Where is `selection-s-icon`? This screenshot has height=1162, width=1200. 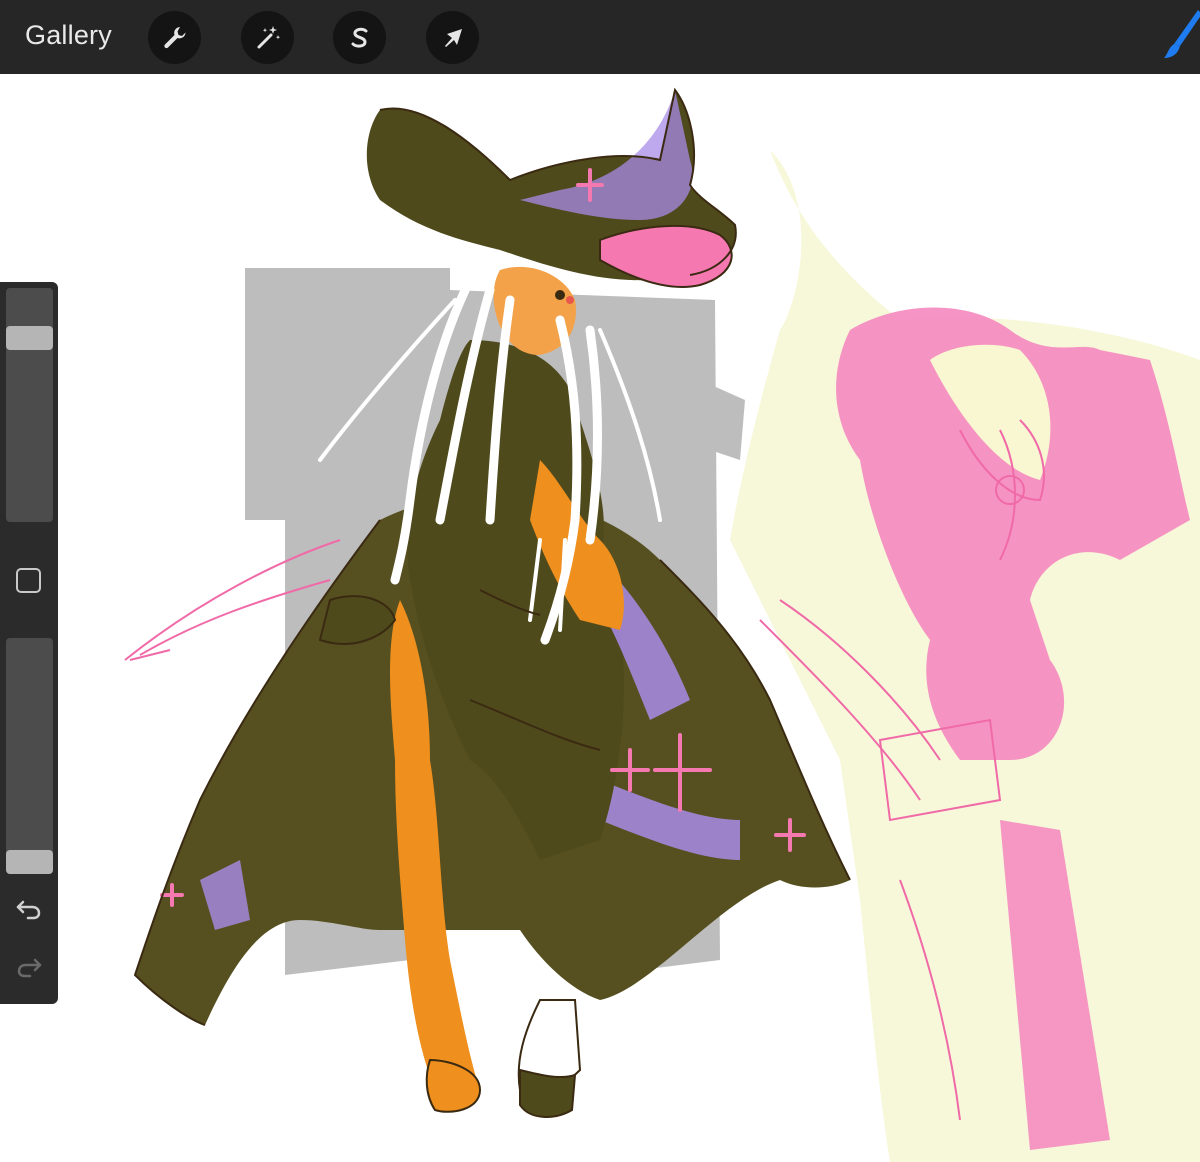
selection-s-icon is located at coordinates (359, 37).